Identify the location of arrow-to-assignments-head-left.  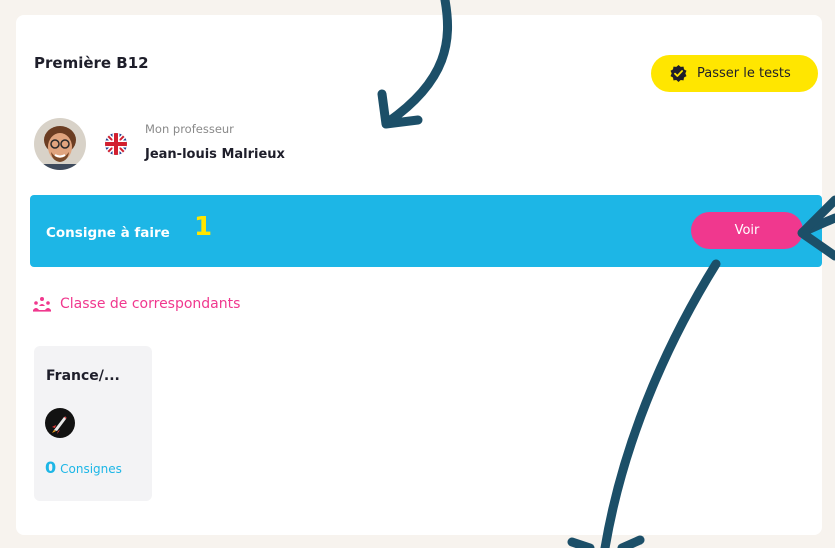
(581, 542).